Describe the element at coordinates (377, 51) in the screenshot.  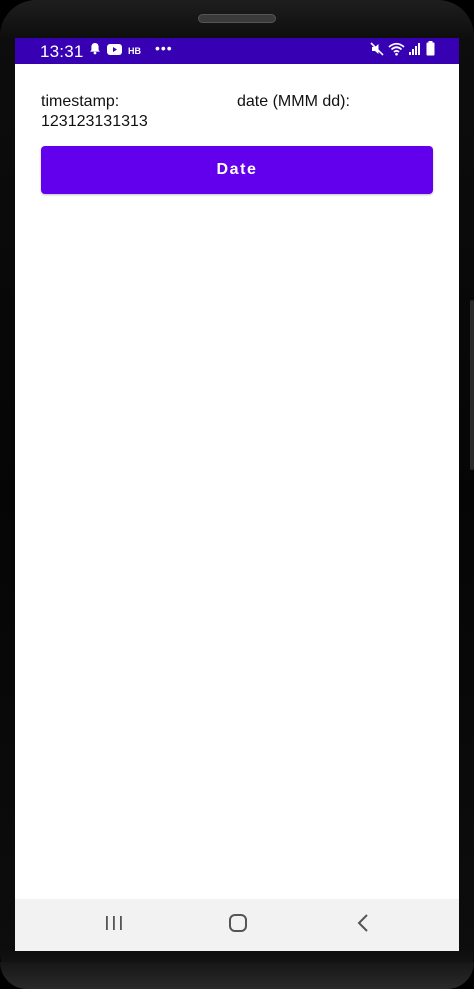
I see `mute-icon` at that location.